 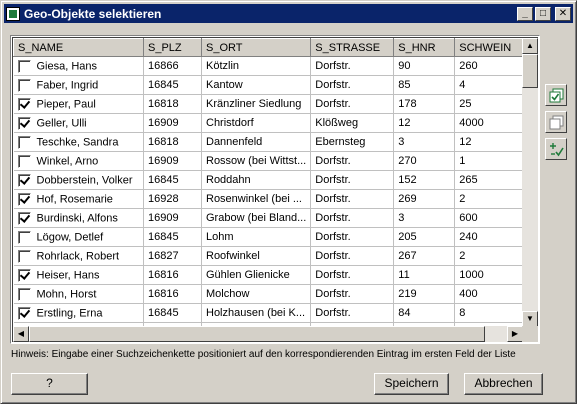 I want to click on horizontal-scroll-thumb, so click(x=257, y=334).